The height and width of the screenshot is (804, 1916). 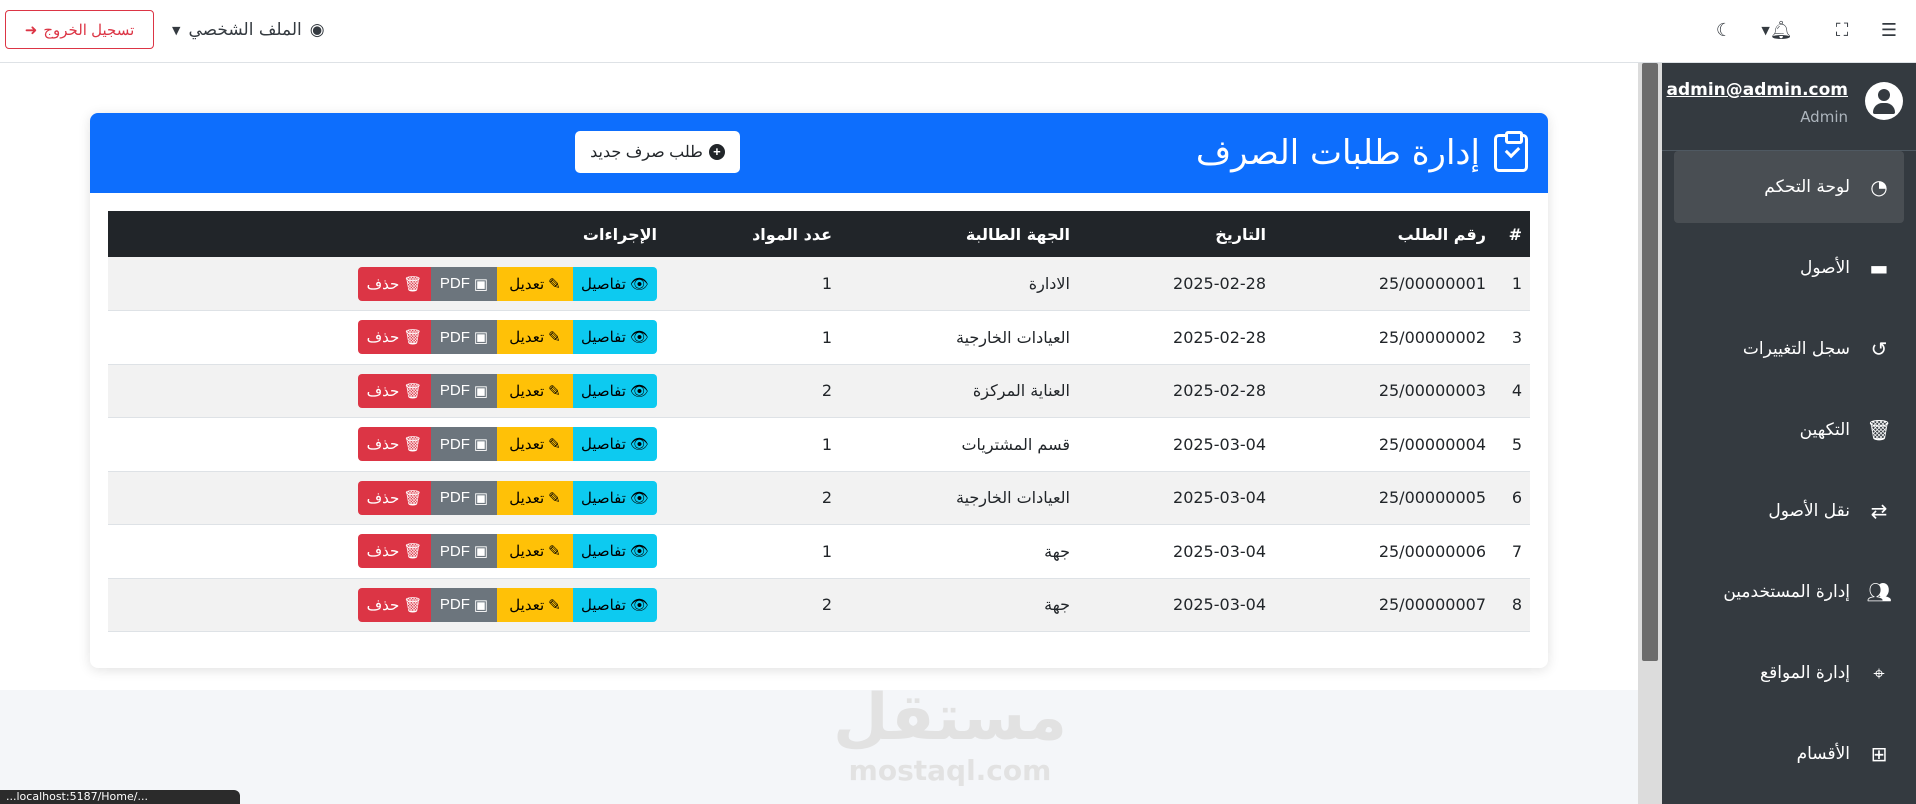 I want to click on new-request-button: + طلب صرف جديد, so click(x=657, y=152).